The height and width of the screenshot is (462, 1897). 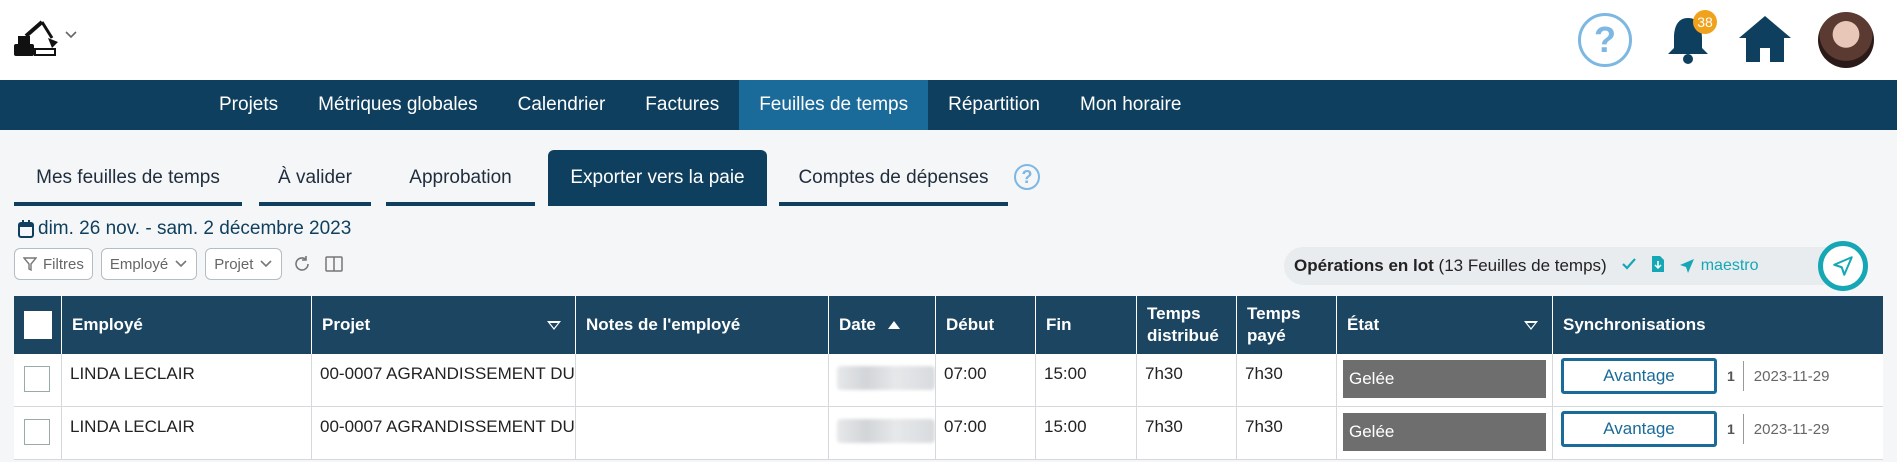 What do you see at coordinates (657, 178) in the screenshot?
I see `tab-exporter-vers-la-paie: Exporter vers la paie` at bounding box center [657, 178].